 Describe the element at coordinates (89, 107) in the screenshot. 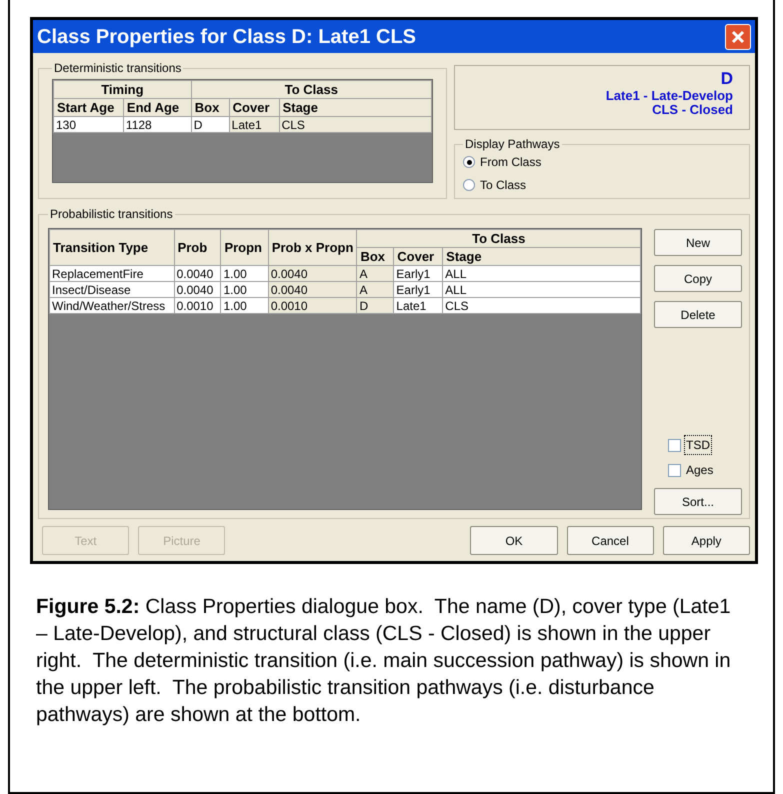

I see `column-header: Start Age` at that location.